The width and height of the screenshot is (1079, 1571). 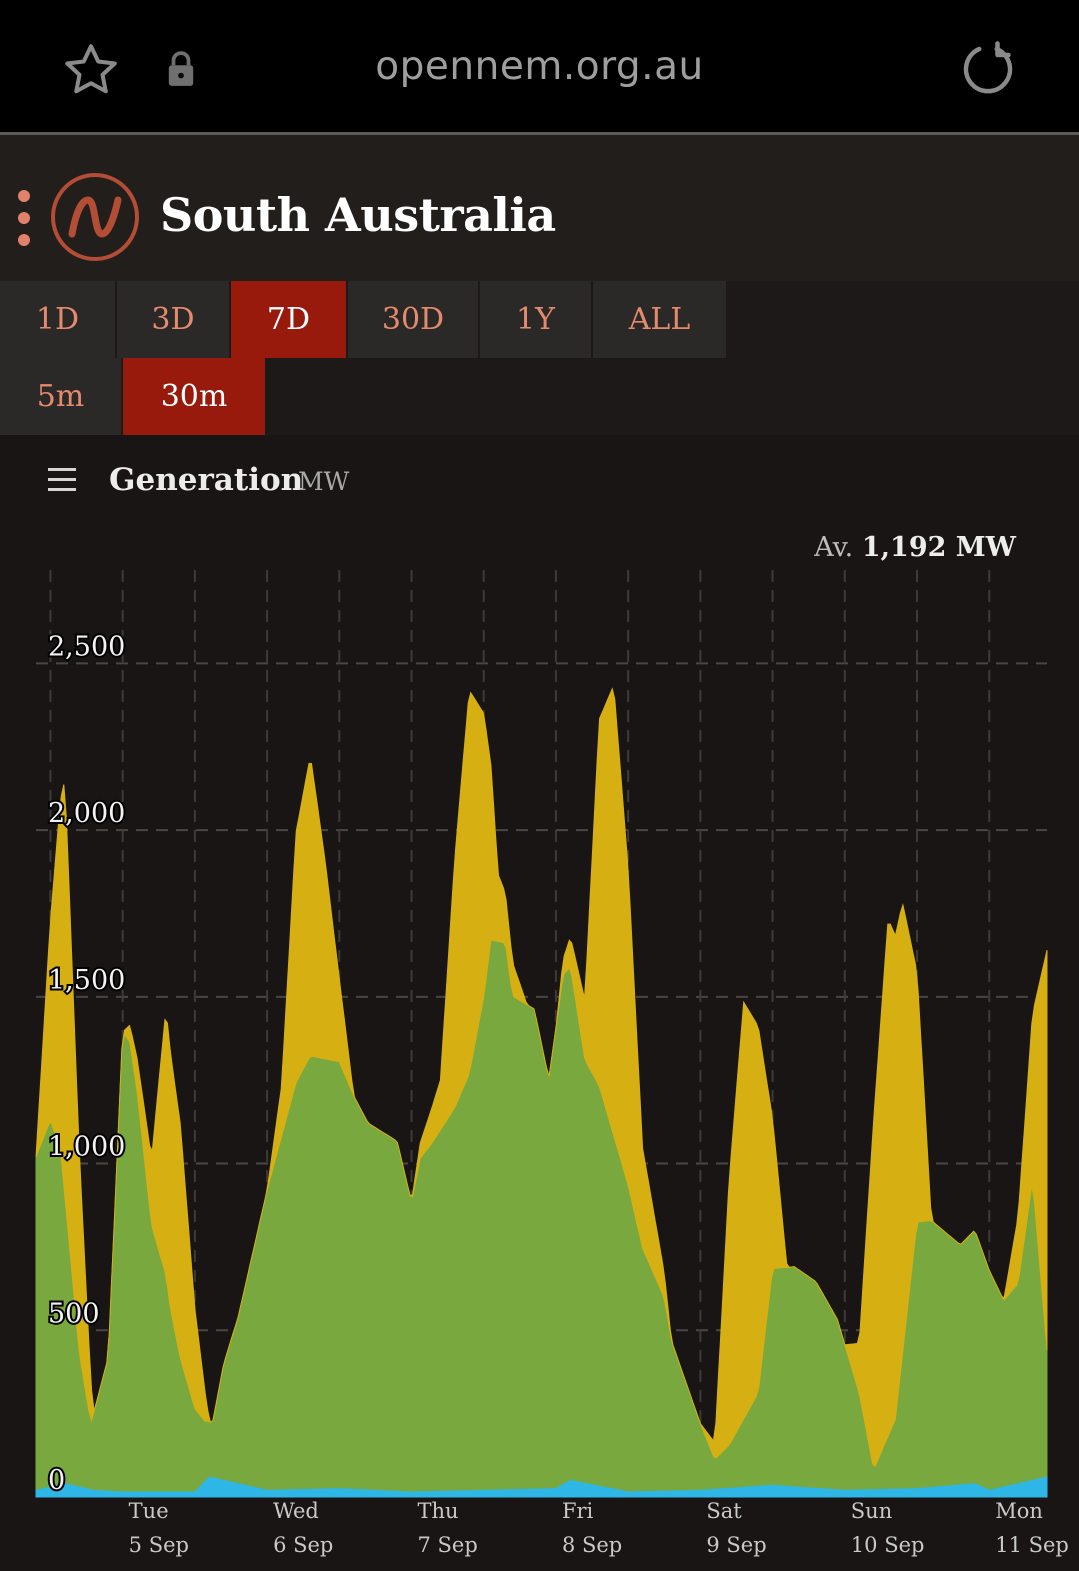 I want to click on average-readout: Av. 1,192 MW, so click(x=915, y=547).